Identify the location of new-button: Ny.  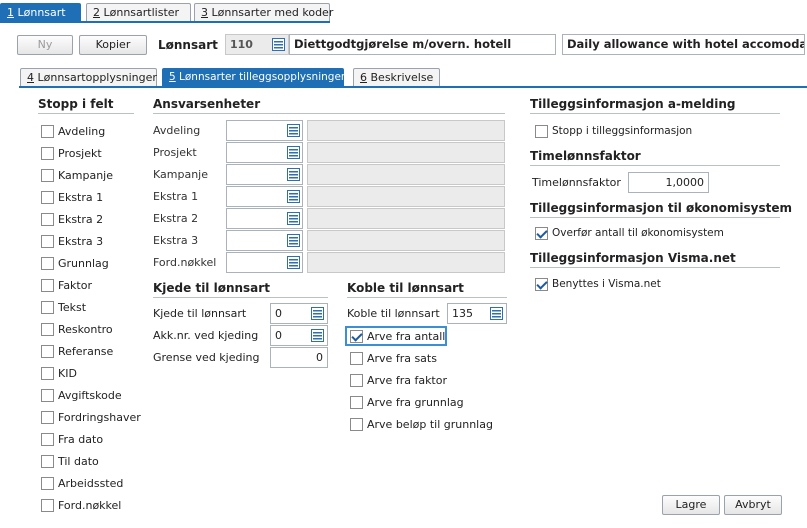
(45, 45).